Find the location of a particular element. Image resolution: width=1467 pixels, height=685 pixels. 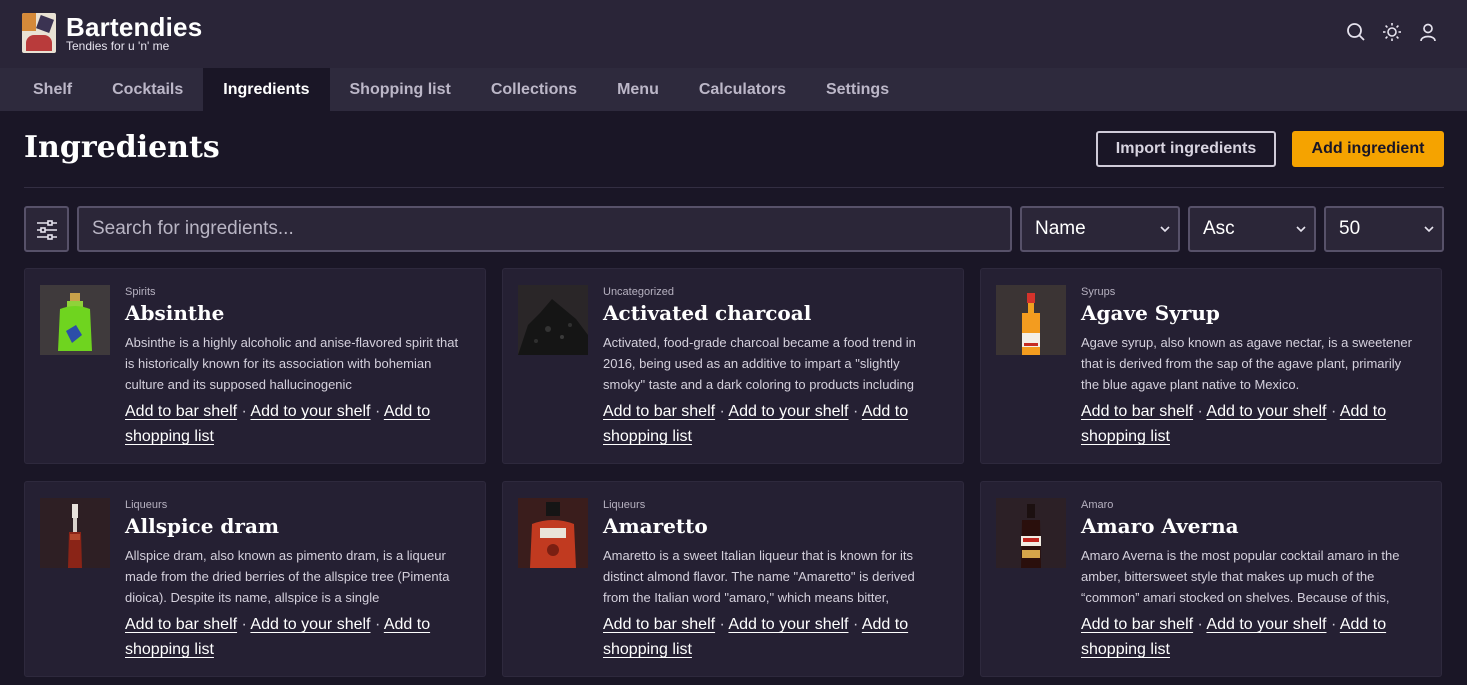

sliders-icon is located at coordinates (47, 230).